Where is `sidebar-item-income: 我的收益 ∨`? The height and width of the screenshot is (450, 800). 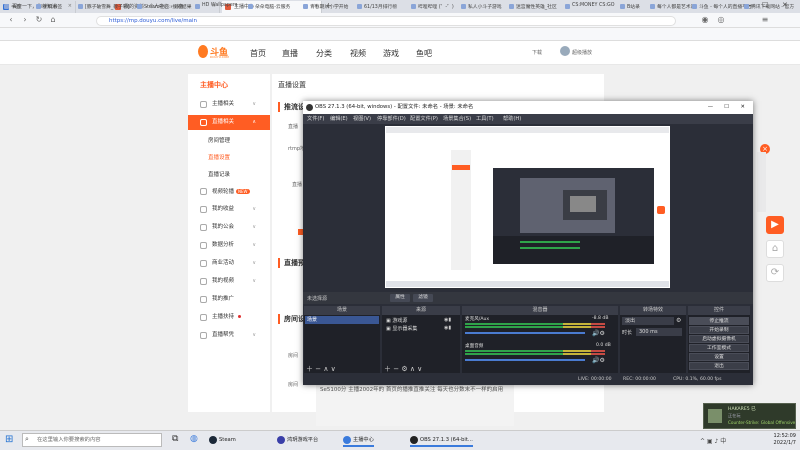
sidebar-item-income: 我的收益 ∨ is located at coordinates (229, 209).